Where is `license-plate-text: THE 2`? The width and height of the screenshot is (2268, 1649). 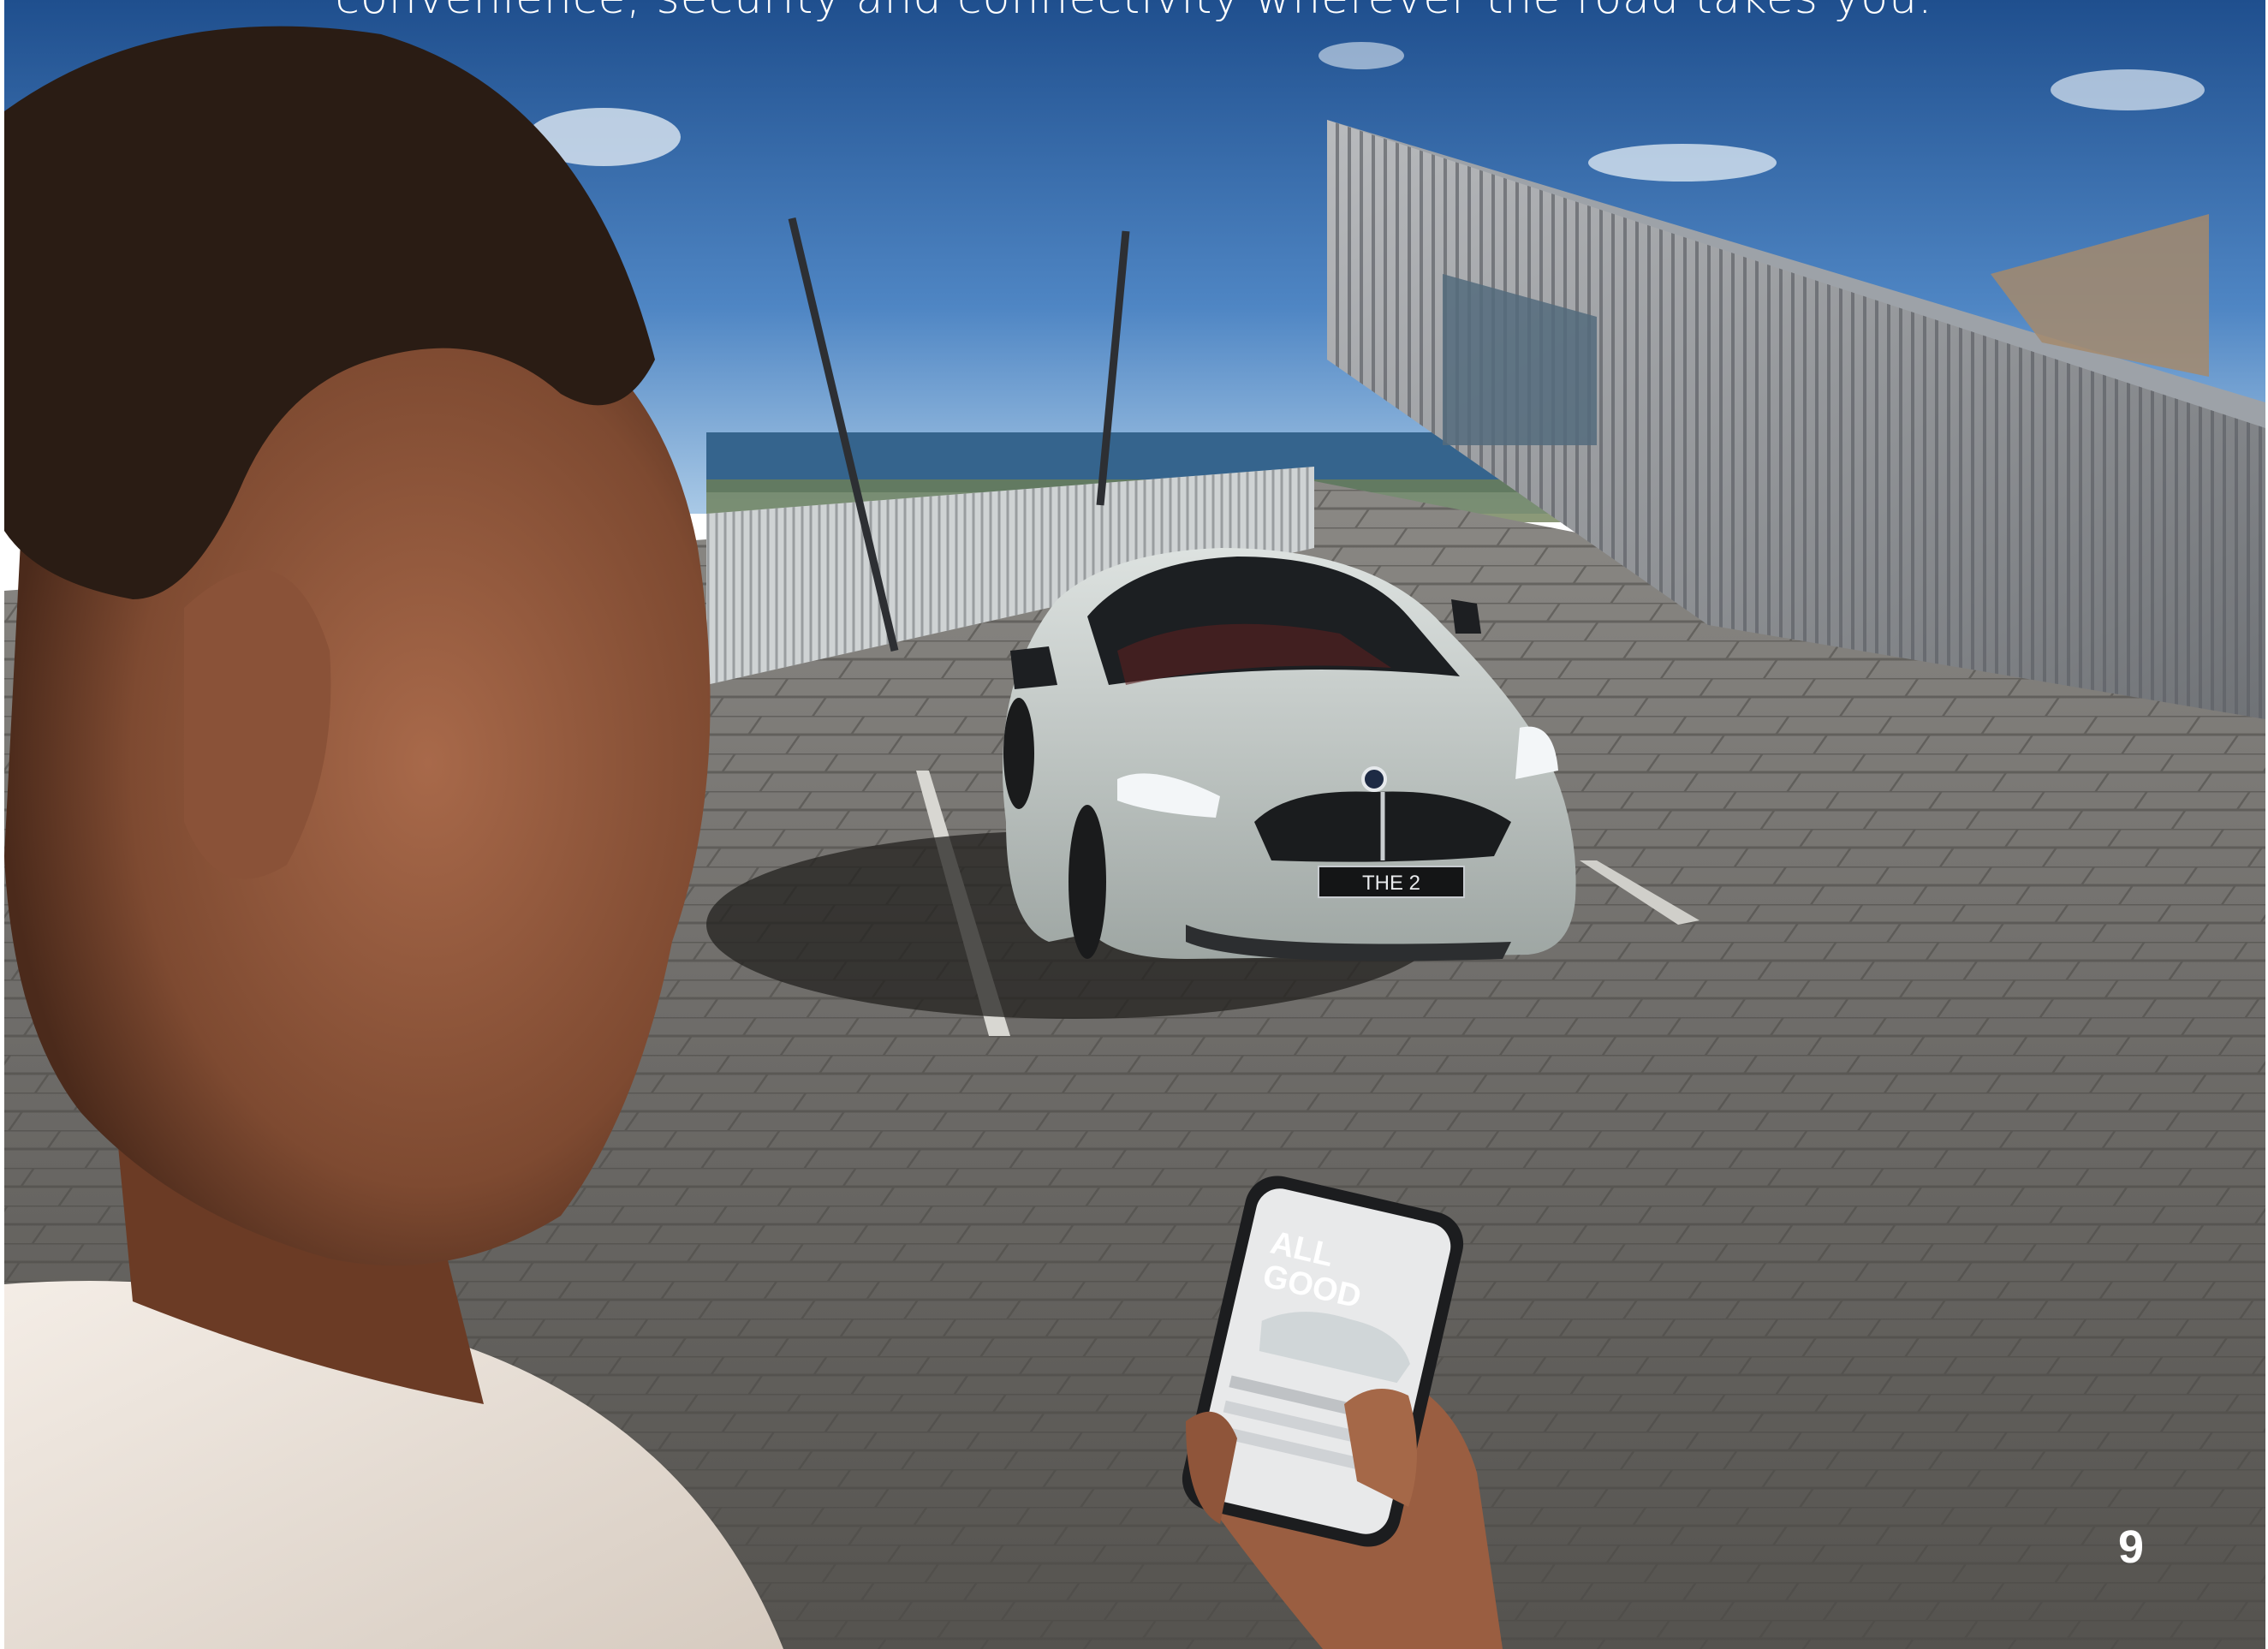 license-plate-text: THE 2 is located at coordinates (1391, 883).